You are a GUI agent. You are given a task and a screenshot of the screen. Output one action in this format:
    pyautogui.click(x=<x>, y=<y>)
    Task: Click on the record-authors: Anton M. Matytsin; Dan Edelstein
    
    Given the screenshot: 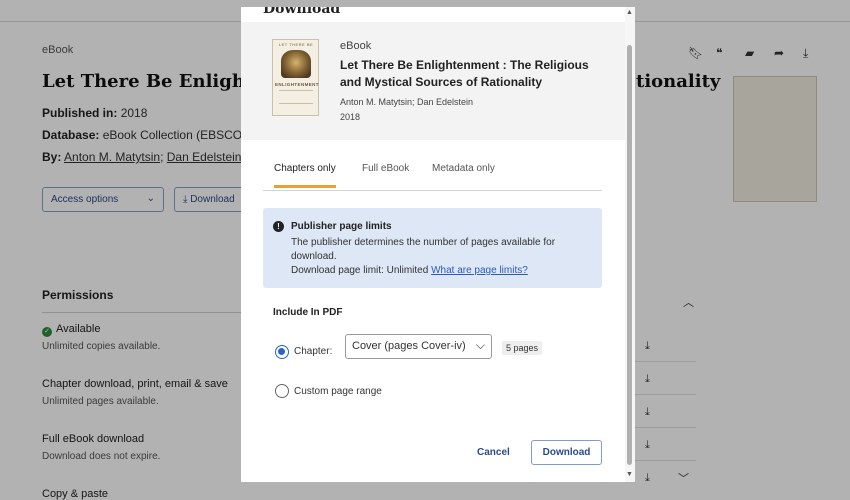 What is the action you would take?
    pyautogui.click(x=407, y=102)
    